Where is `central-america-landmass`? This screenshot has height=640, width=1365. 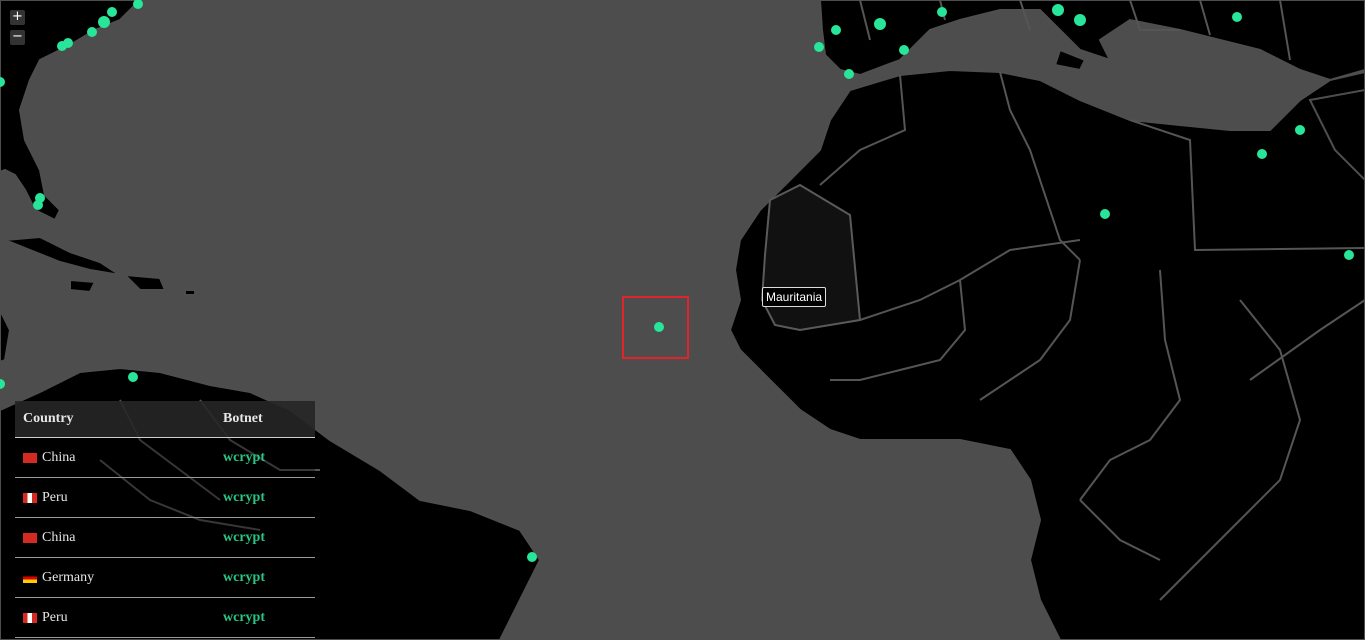
central-america-landmass is located at coordinates (6, 336).